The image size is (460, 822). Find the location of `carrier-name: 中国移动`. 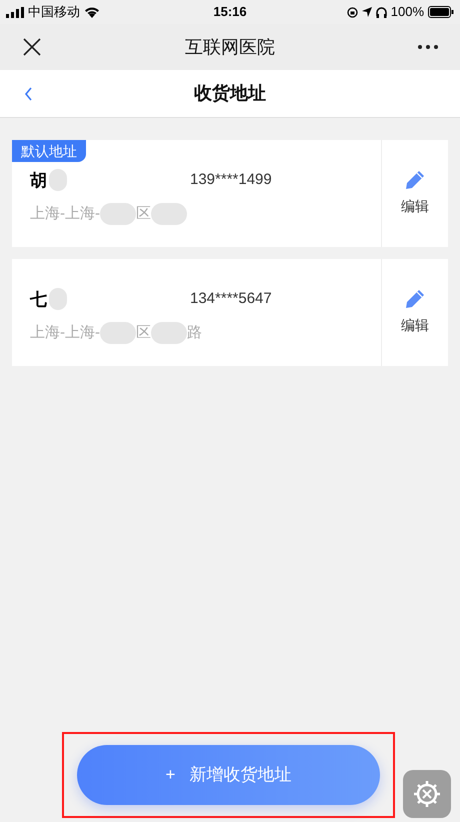

carrier-name: 中国移动 is located at coordinates (54, 12).